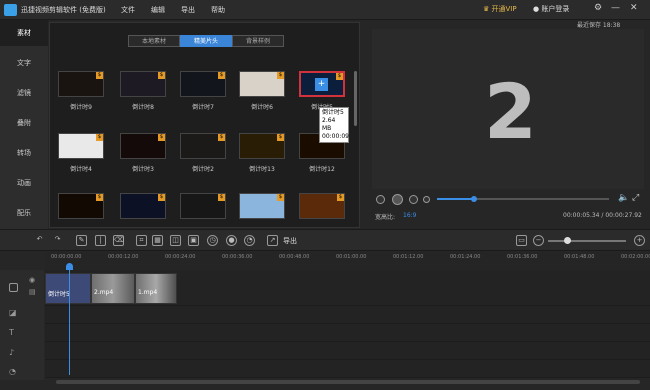 This screenshot has width=650, height=390. What do you see at coordinates (113, 288) in the screenshot?
I see `clip-video-2: 2.mp4` at bounding box center [113, 288].